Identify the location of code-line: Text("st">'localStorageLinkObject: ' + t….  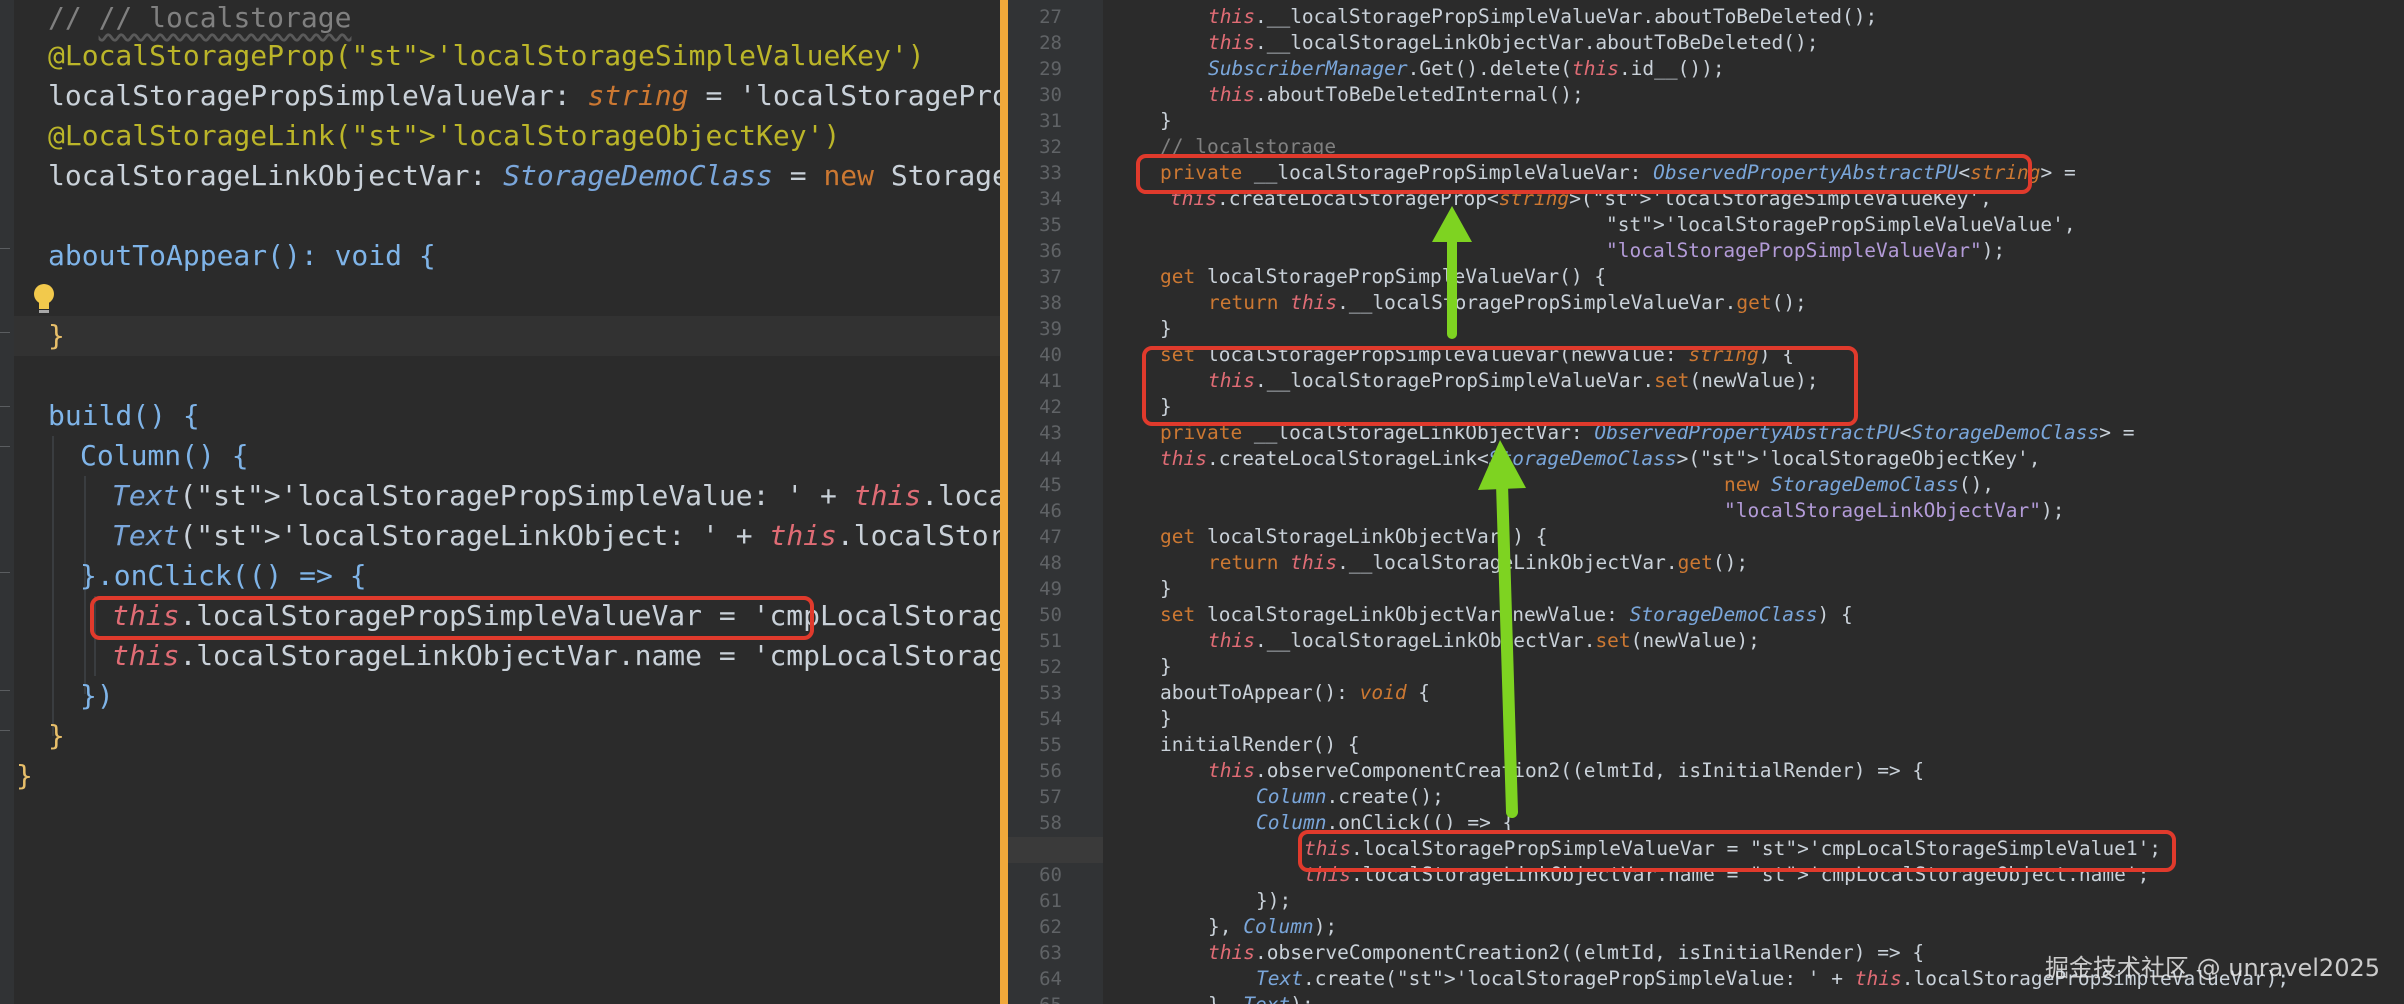
(556, 536).